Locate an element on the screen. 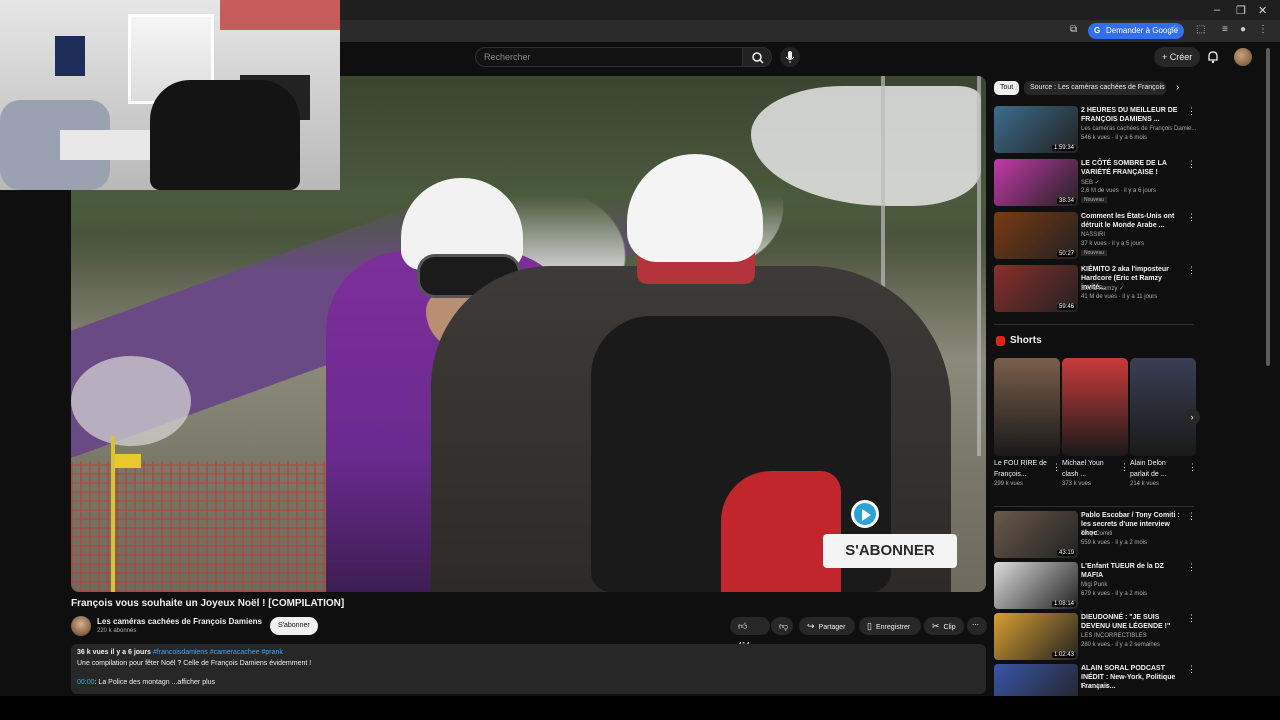  short-item: Le FOU RIRE de François... 299 k vues ⋮ is located at coordinates (1027, 422).